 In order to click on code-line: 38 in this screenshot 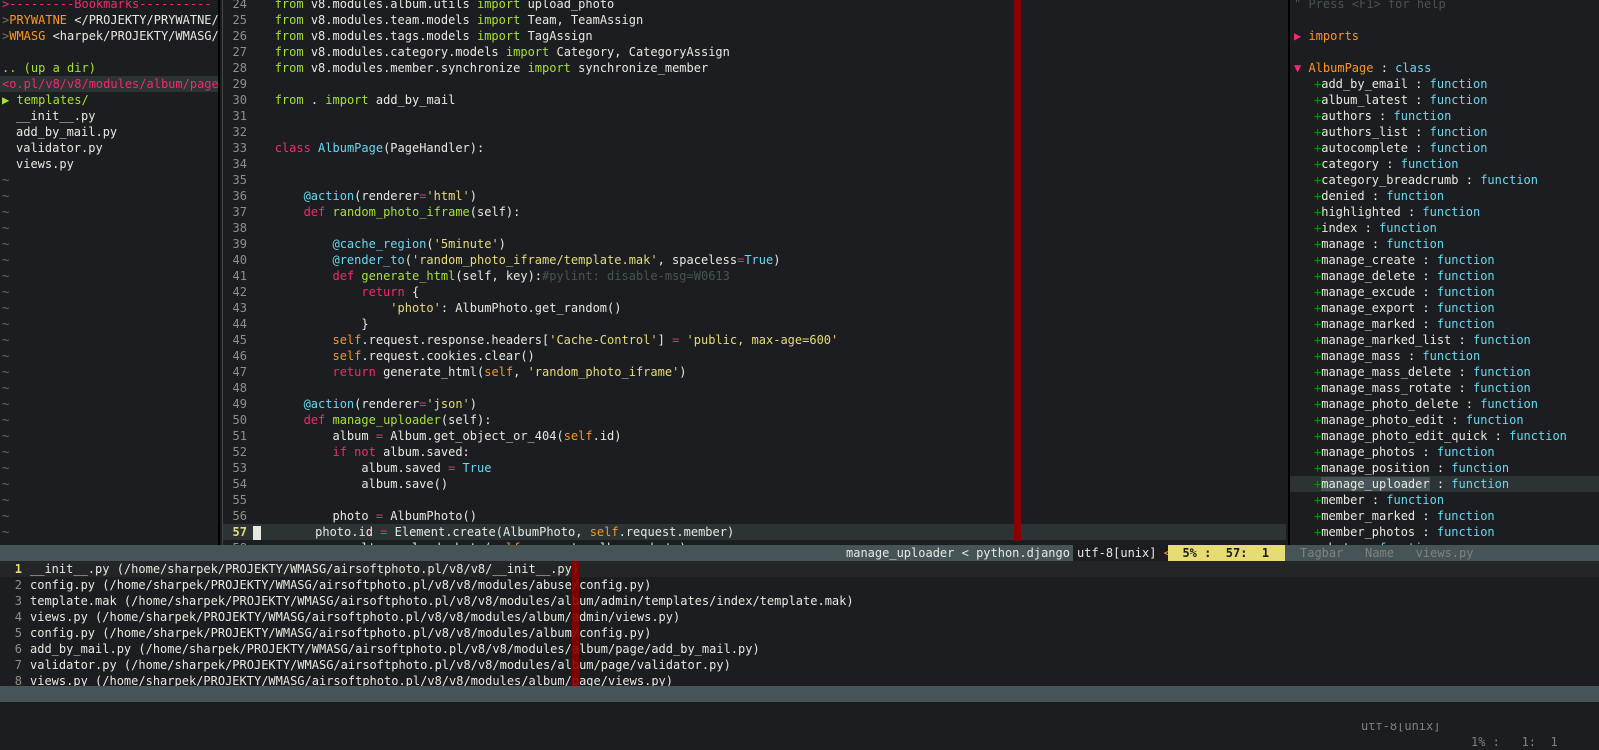, I will do `click(754, 228)`.